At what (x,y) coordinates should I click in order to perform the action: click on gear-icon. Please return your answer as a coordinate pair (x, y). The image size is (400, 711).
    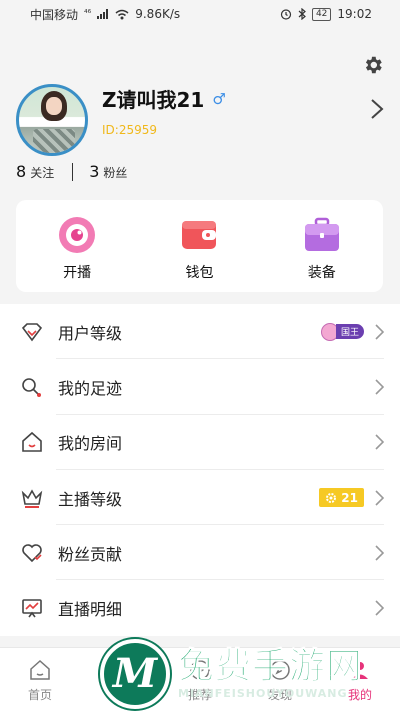
    Looking at the image, I should click on (373, 65).